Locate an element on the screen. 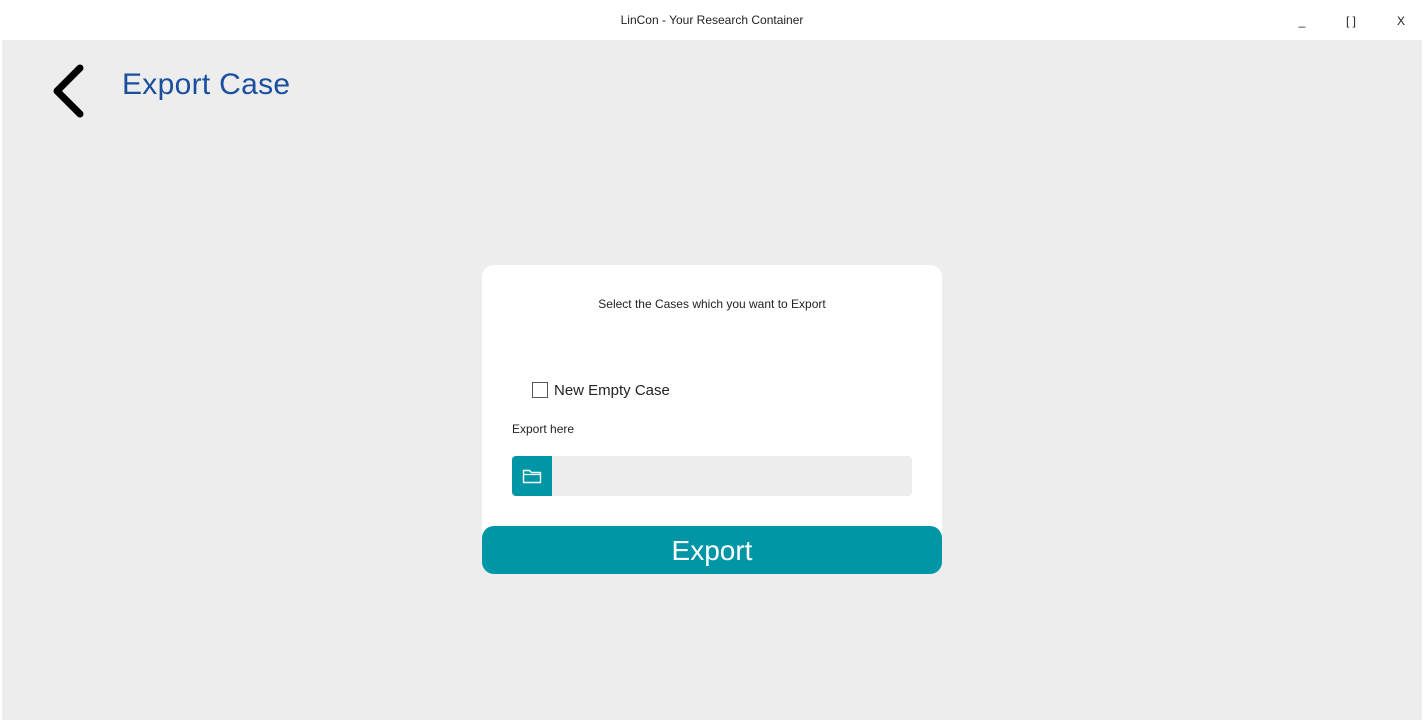  export-path-input is located at coordinates (732, 476).